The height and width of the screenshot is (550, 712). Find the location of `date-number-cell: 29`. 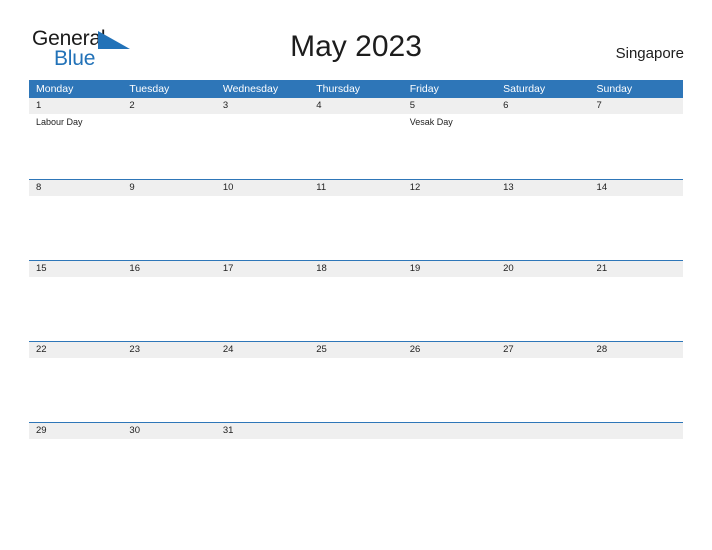

date-number-cell: 29 is located at coordinates (75, 431).